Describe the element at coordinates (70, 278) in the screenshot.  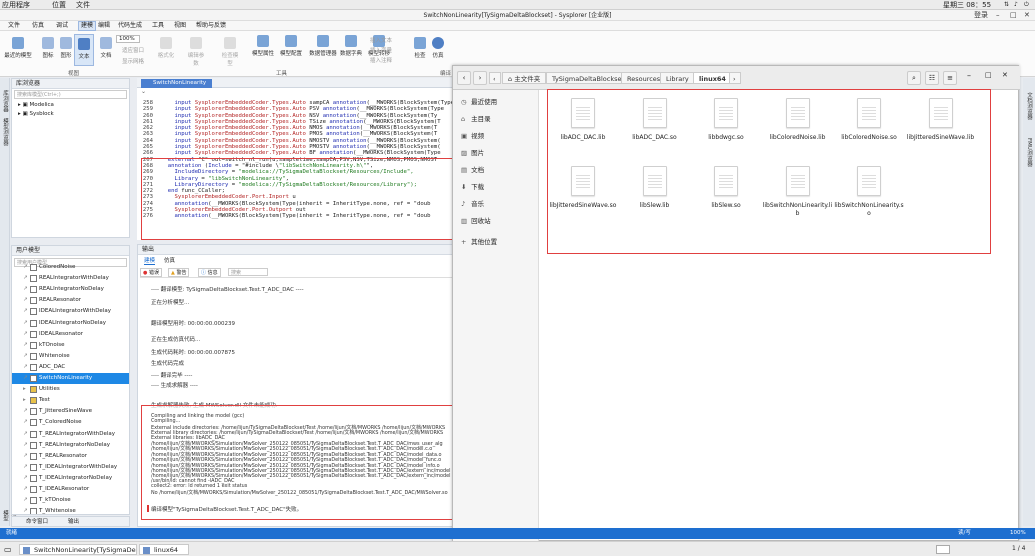
I see `user-model-item: ↗ REALIntegratorWithDelay` at that location.